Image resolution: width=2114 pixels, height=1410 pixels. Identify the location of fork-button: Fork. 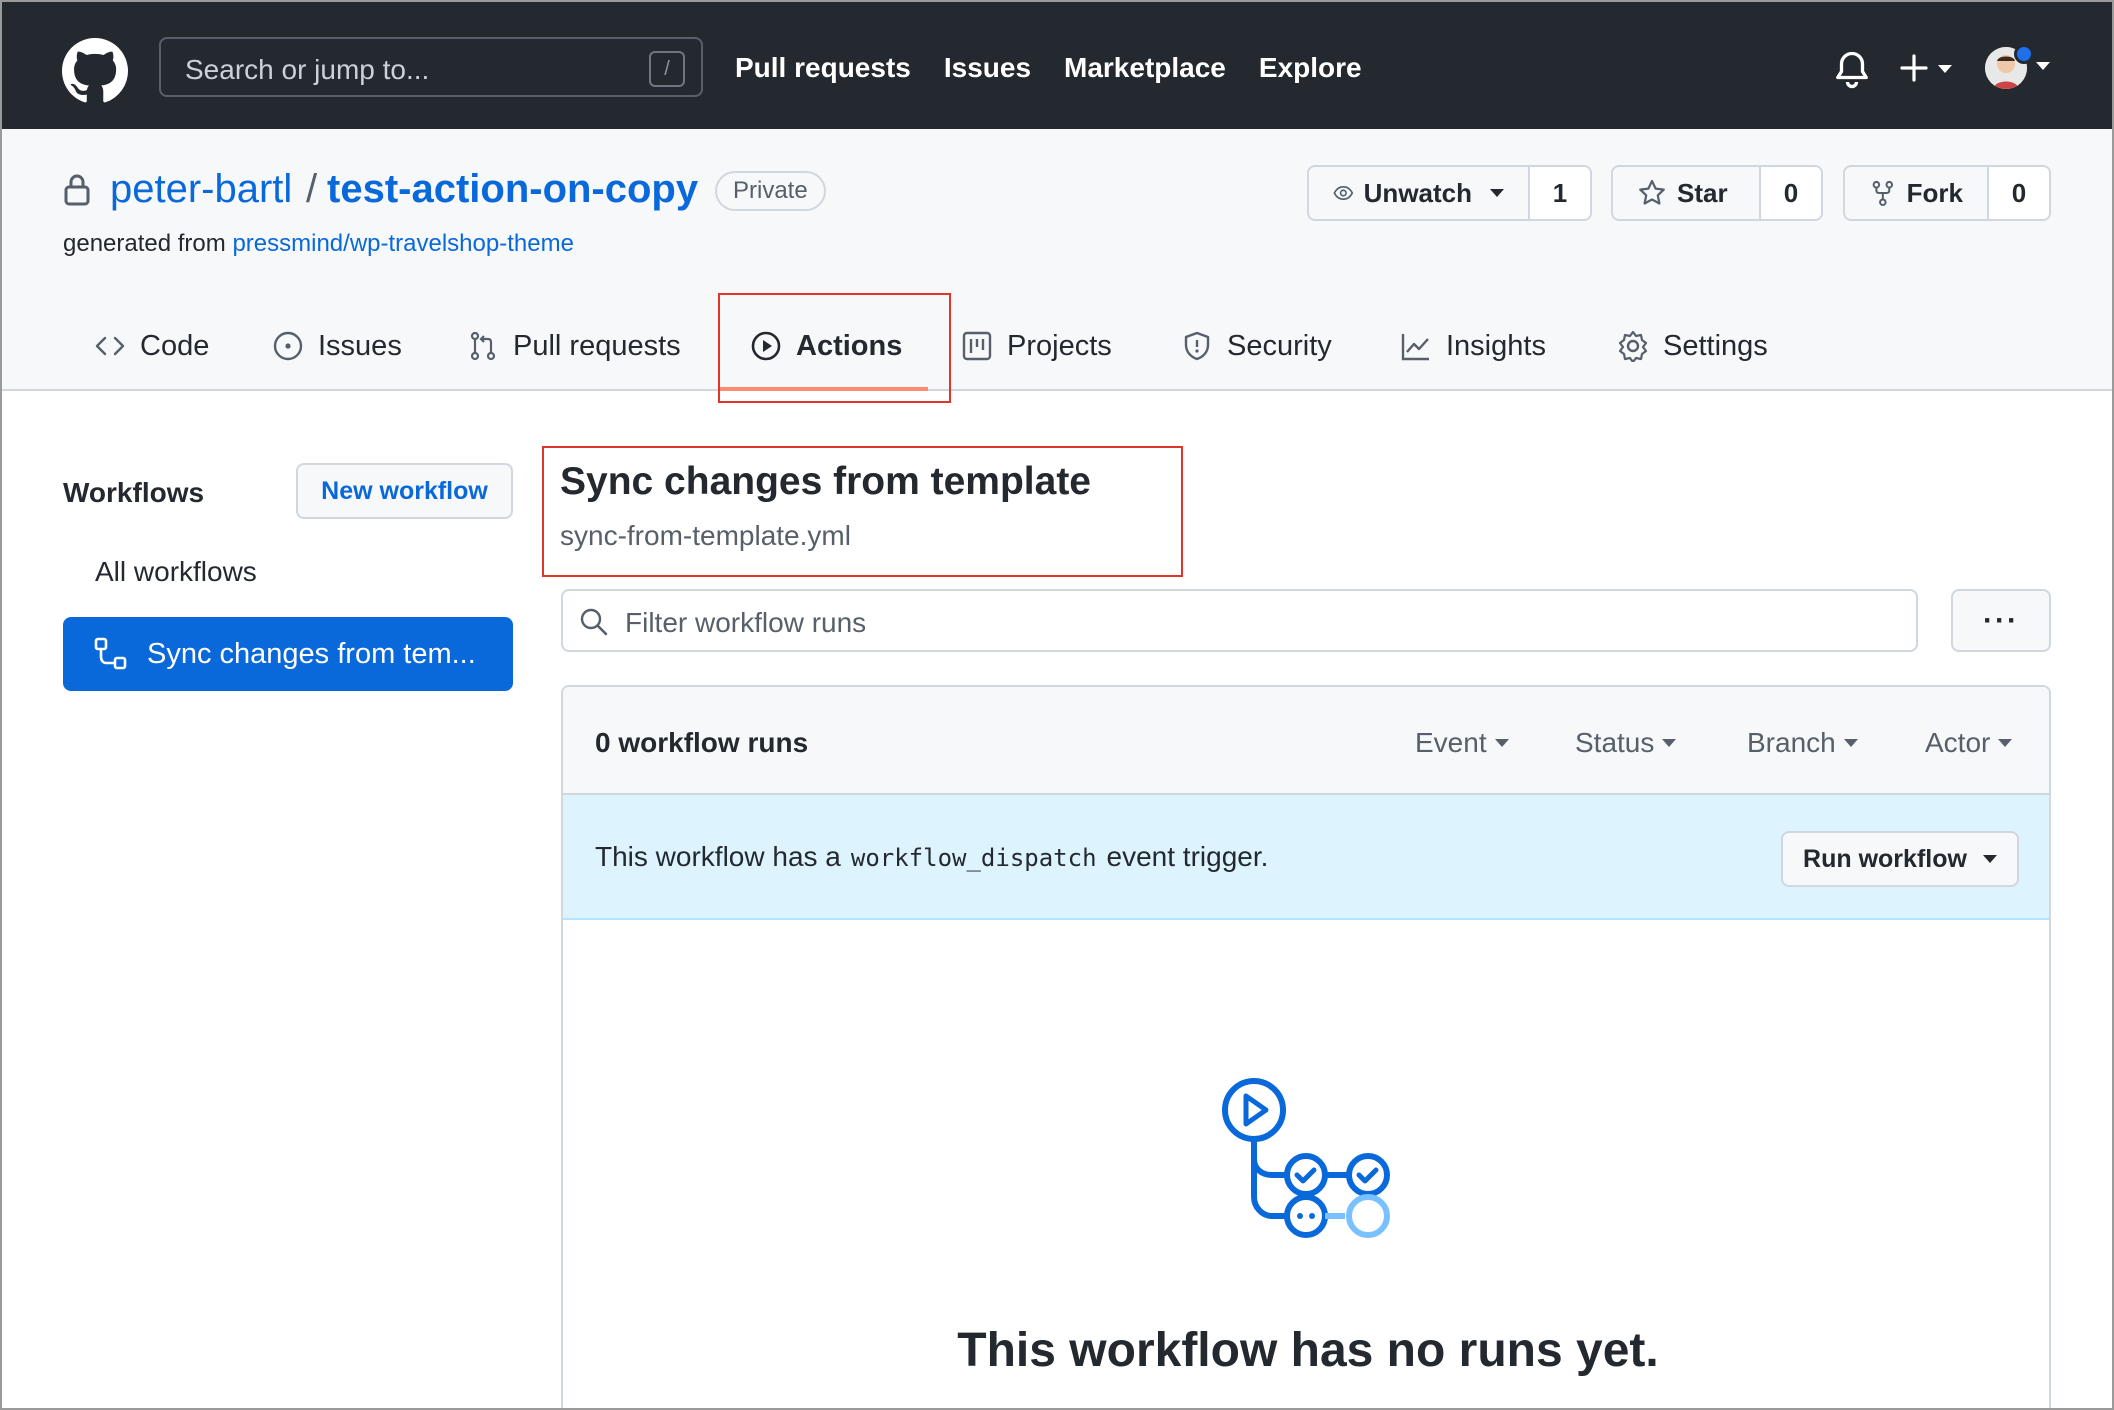
(1916, 193).